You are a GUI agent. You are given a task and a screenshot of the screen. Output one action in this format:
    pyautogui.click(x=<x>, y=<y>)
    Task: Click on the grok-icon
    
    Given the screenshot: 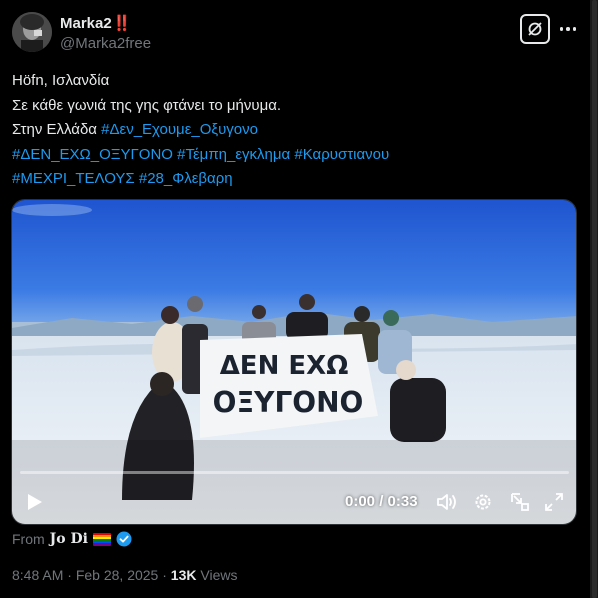 What is the action you would take?
    pyautogui.click(x=535, y=29)
    